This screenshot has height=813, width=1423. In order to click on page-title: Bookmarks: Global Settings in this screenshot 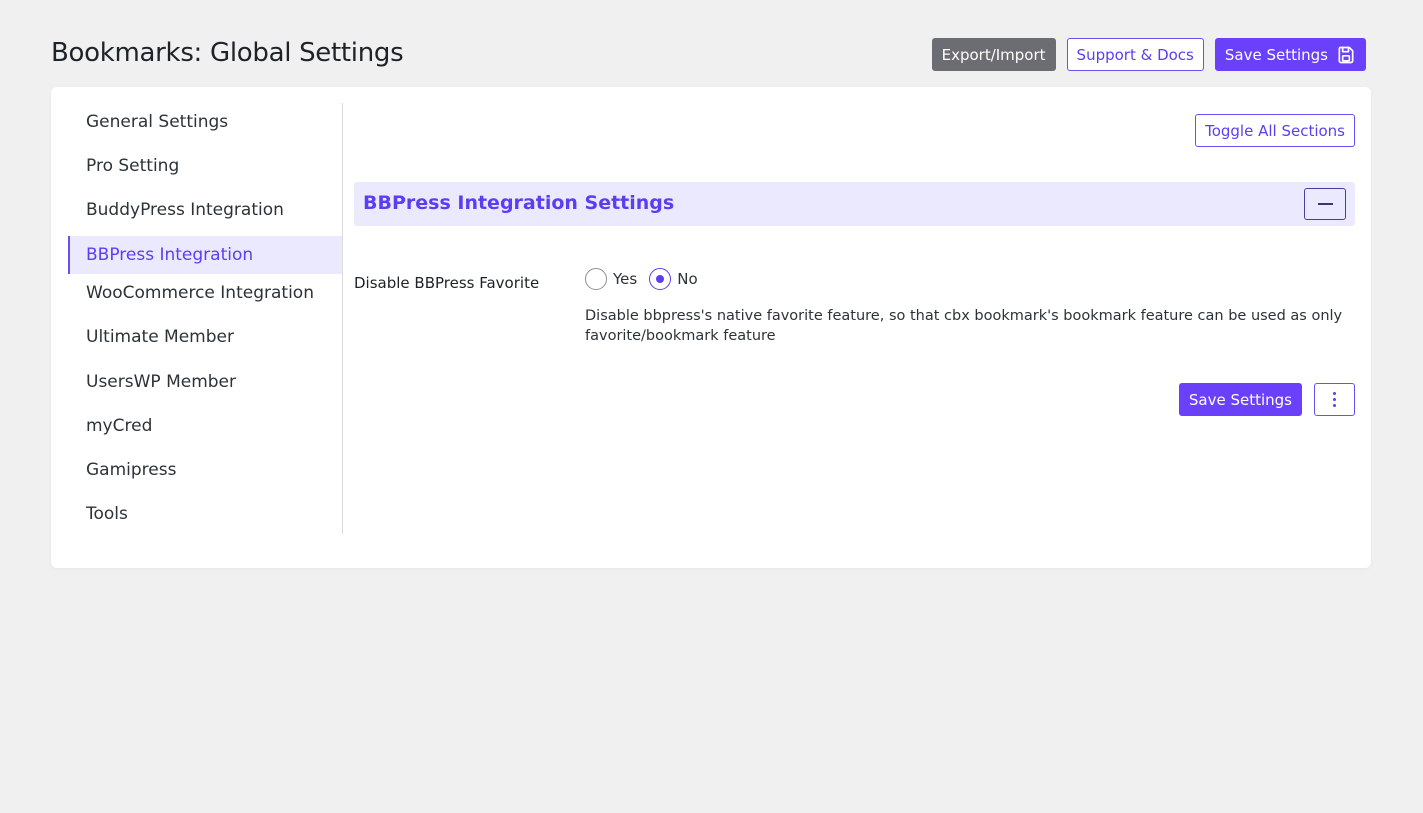, I will do `click(227, 53)`.